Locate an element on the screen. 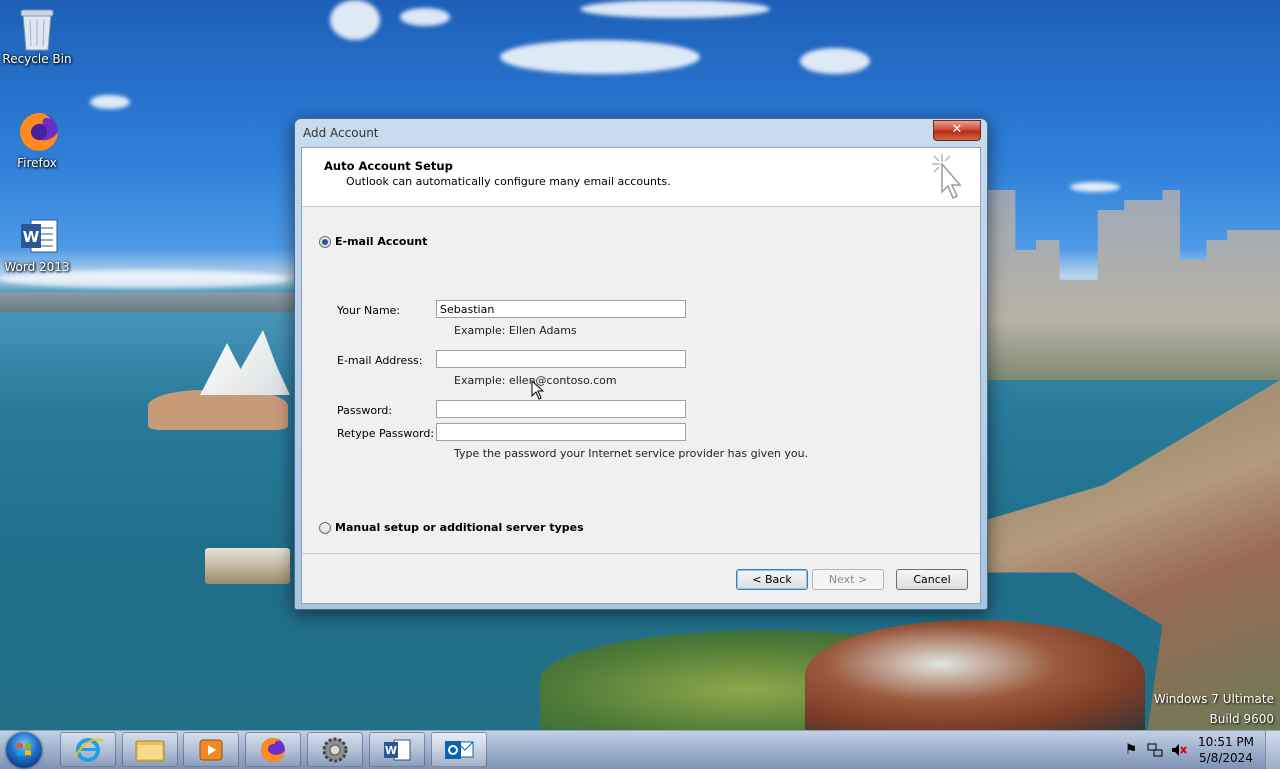 The image size is (1280, 771). desktop-icon-firefox: Firefox is located at coordinates (37, 140).